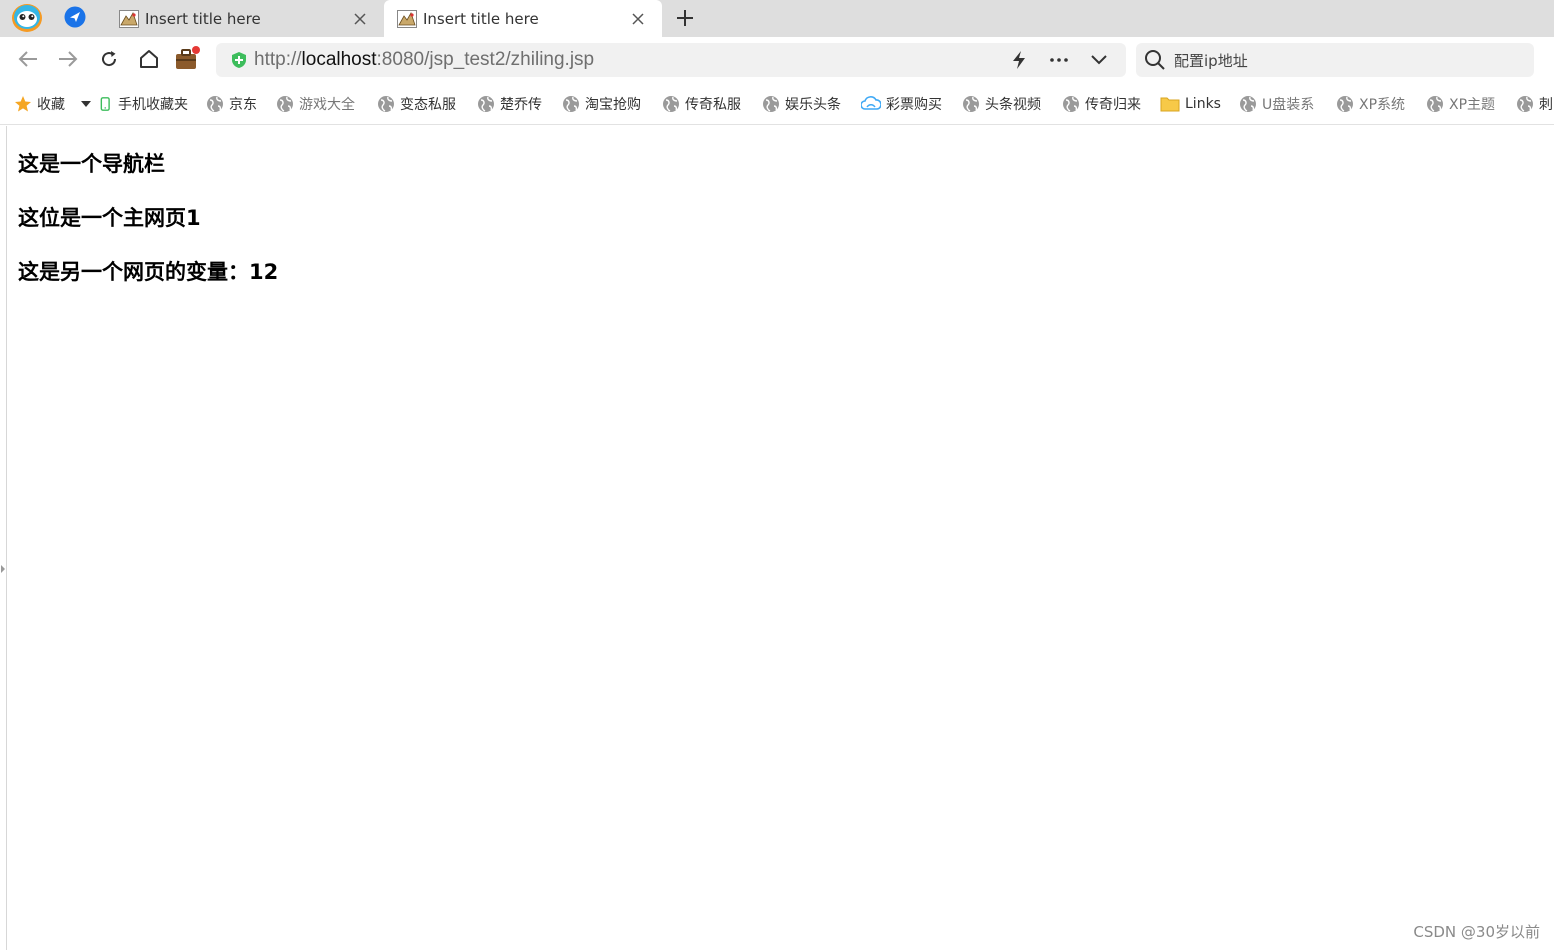 This screenshot has width=1554, height=950. I want to click on bookmark-folder: Links, so click(1190, 104).